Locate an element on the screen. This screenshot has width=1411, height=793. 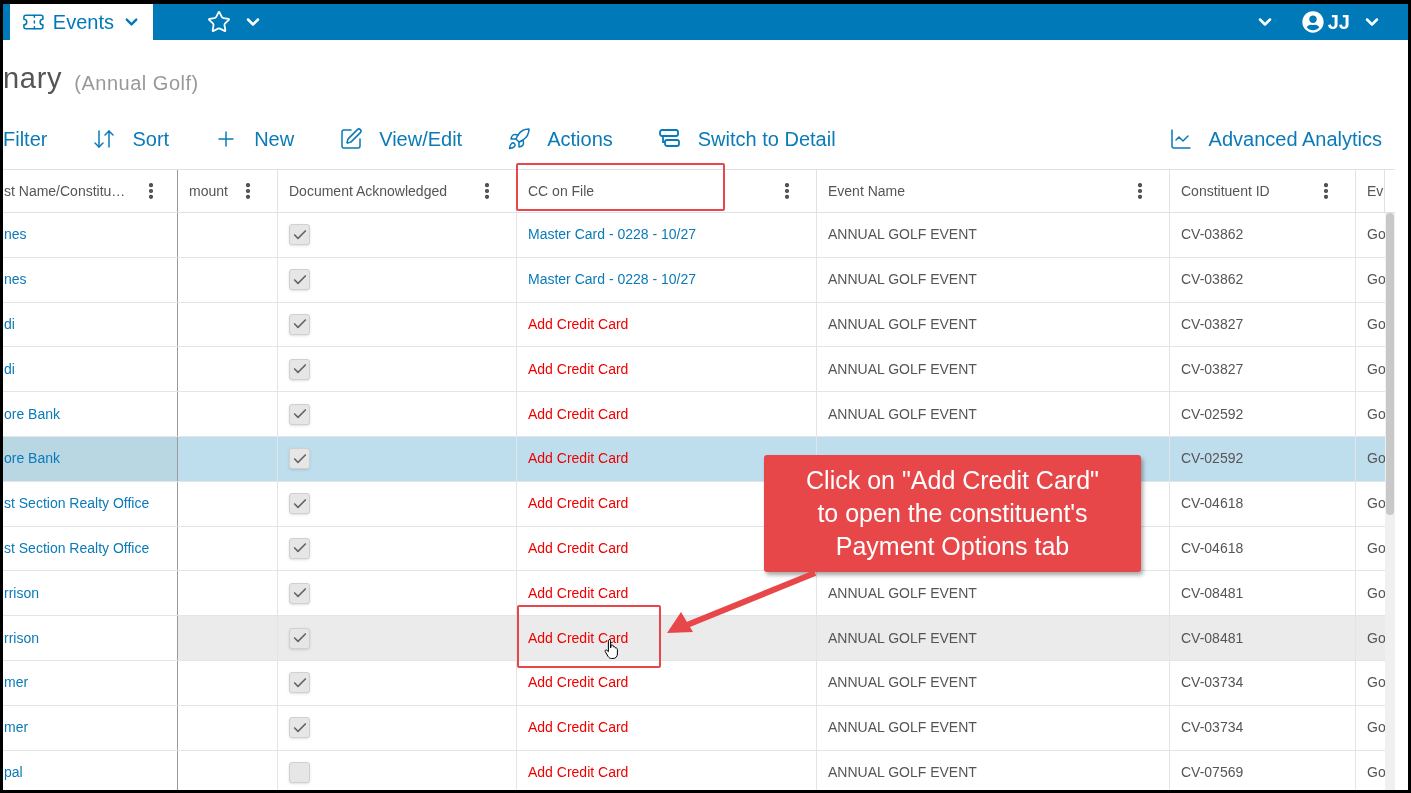
table-row: pal Add Credit Card ANNUAL GOLF EVENT CV-07569 Go is located at coordinates (694, 770).